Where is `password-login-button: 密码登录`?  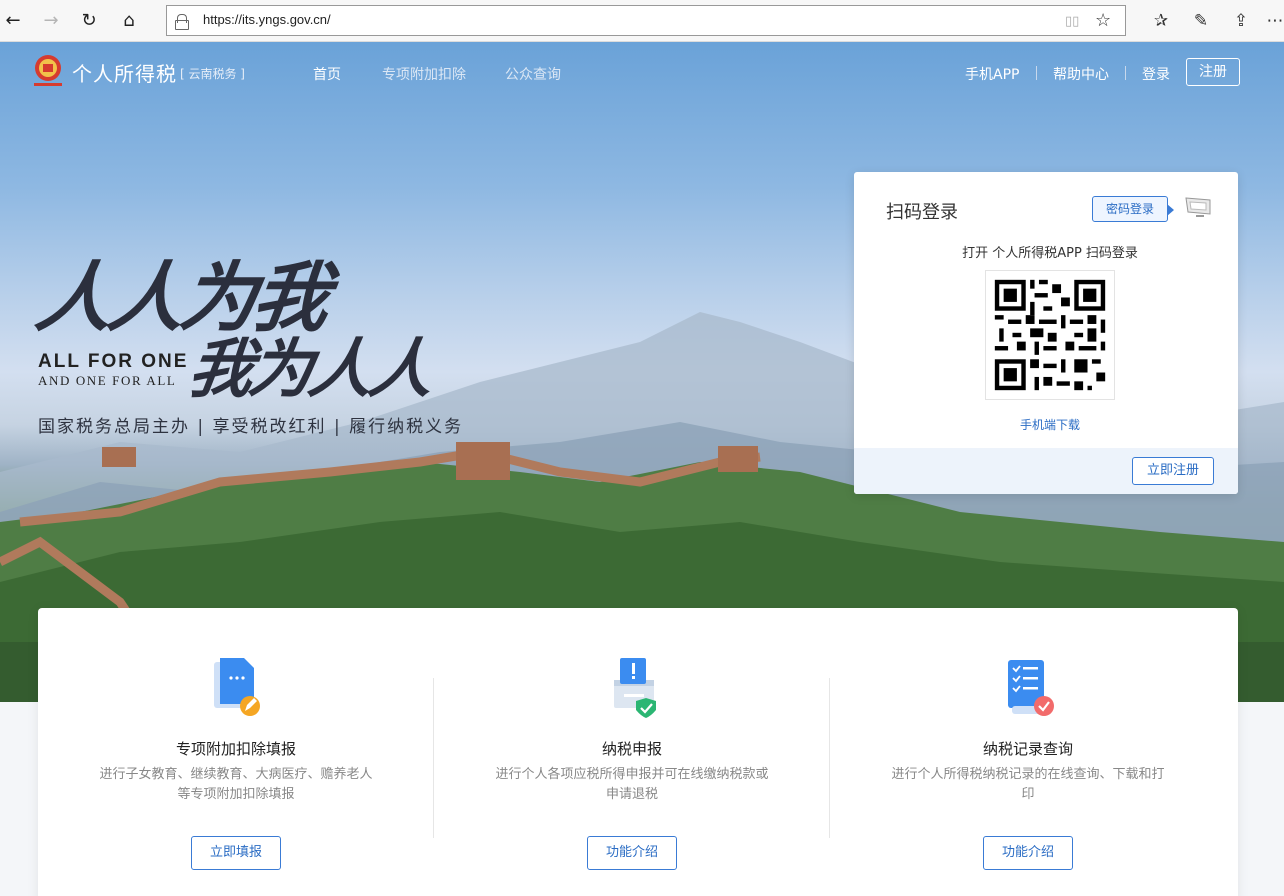 password-login-button: 密码登录 is located at coordinates (1133, 209).